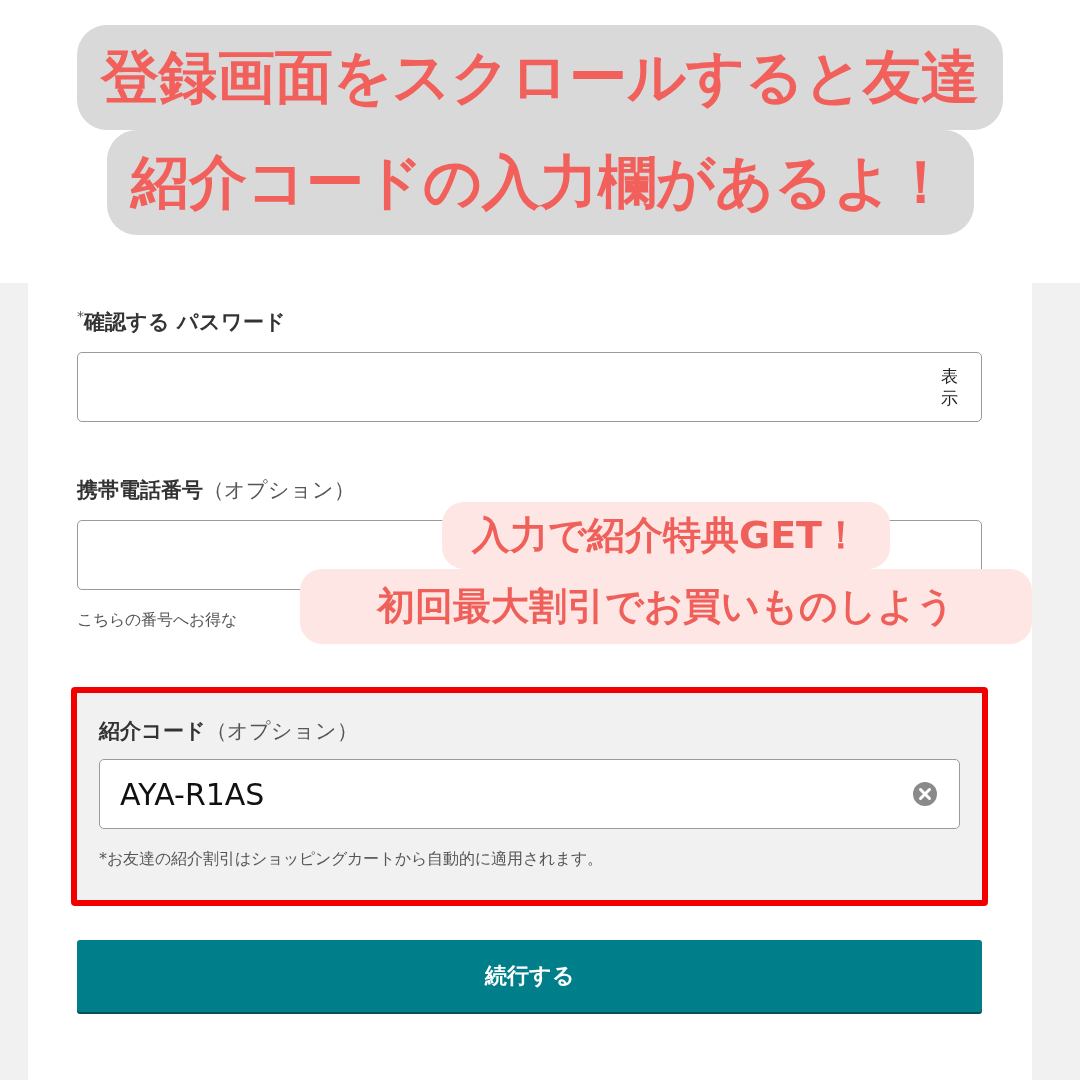  I want to click on field-hint: こちらの番号へお得な, so click(157, 620).